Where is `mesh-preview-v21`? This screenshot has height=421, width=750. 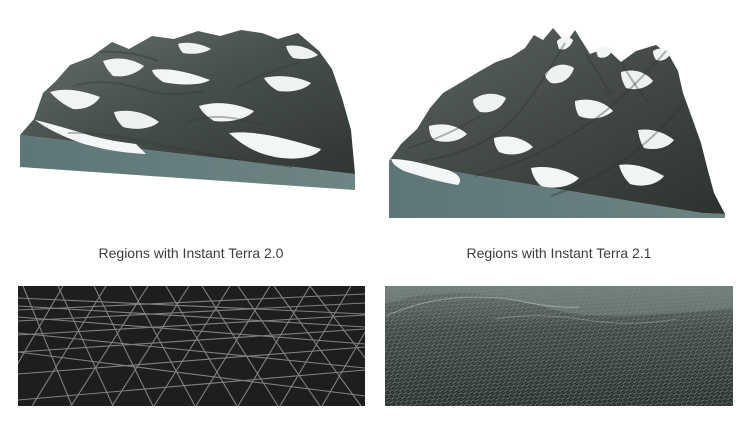 mesh-preview-v21 is located at coordinates (559, 346).